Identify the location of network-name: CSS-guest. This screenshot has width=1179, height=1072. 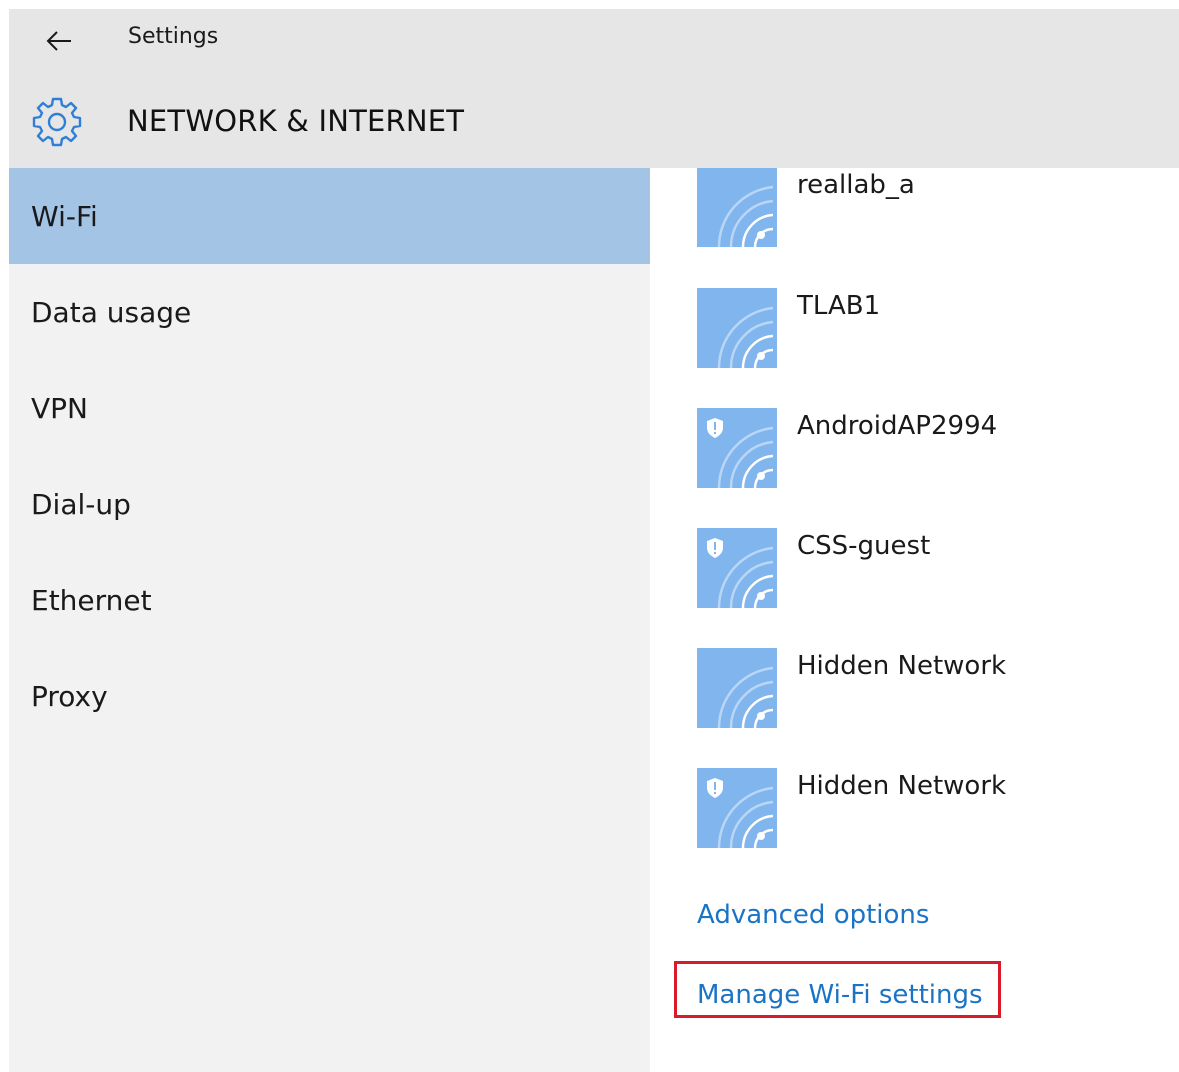
(864, 546).